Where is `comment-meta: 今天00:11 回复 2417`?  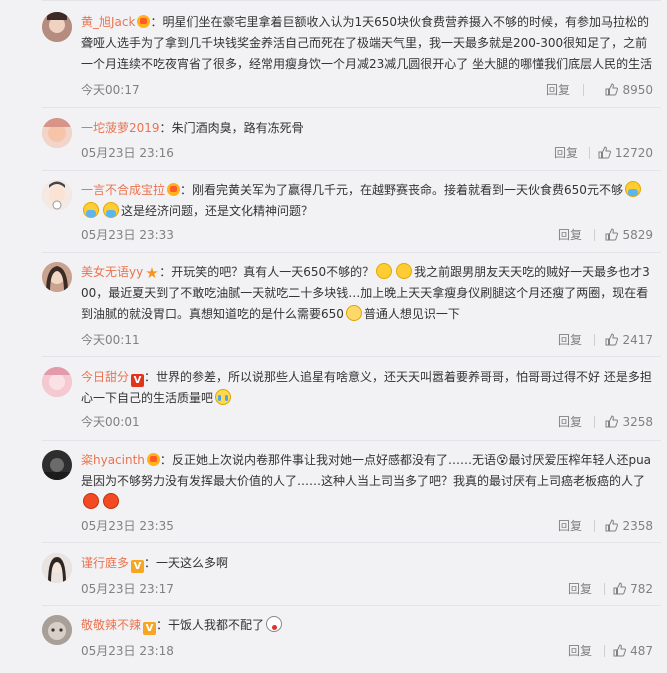
comment-meta: 今天00:11 回复 2417 is located at coordinates (367, 340).